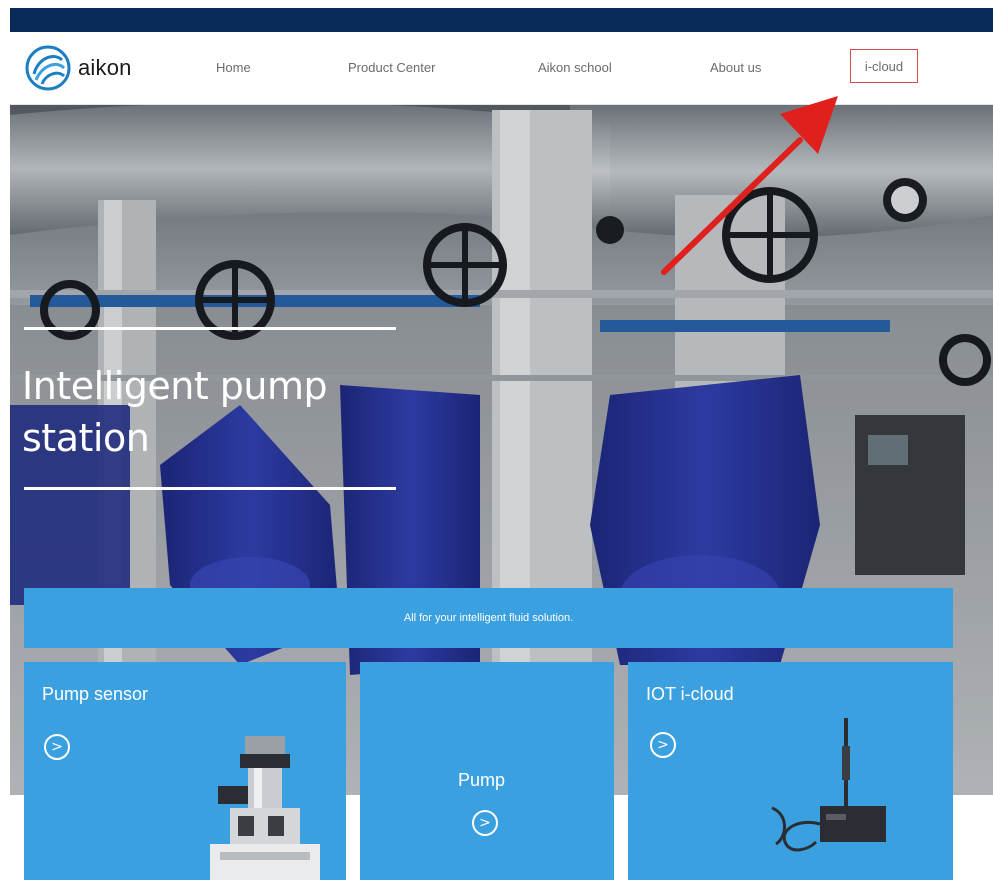 Image resolution: width=993 pixels, height=880 pixels. I want to click on card-pump: Pump >, so click(487, 771).